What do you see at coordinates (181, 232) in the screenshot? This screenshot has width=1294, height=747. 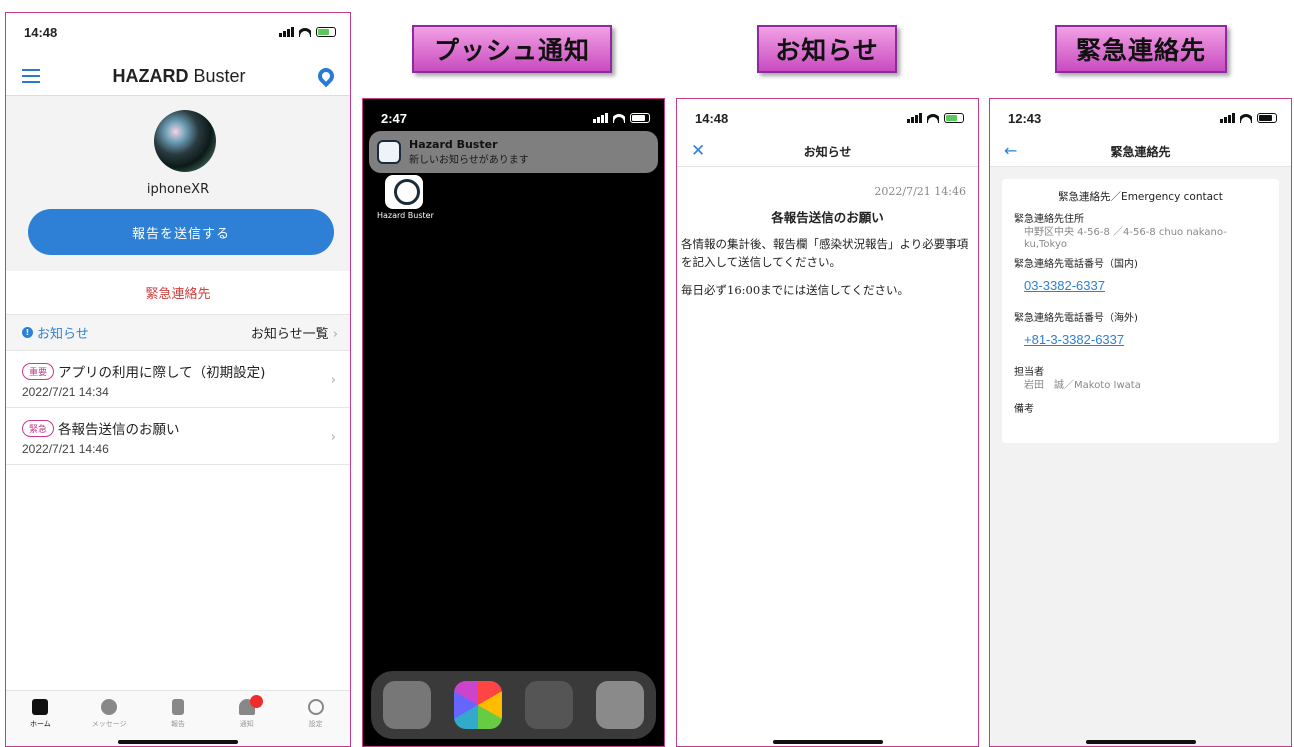 I see `send-report-button: 報告を送信する` at bounding box center [181, 232].